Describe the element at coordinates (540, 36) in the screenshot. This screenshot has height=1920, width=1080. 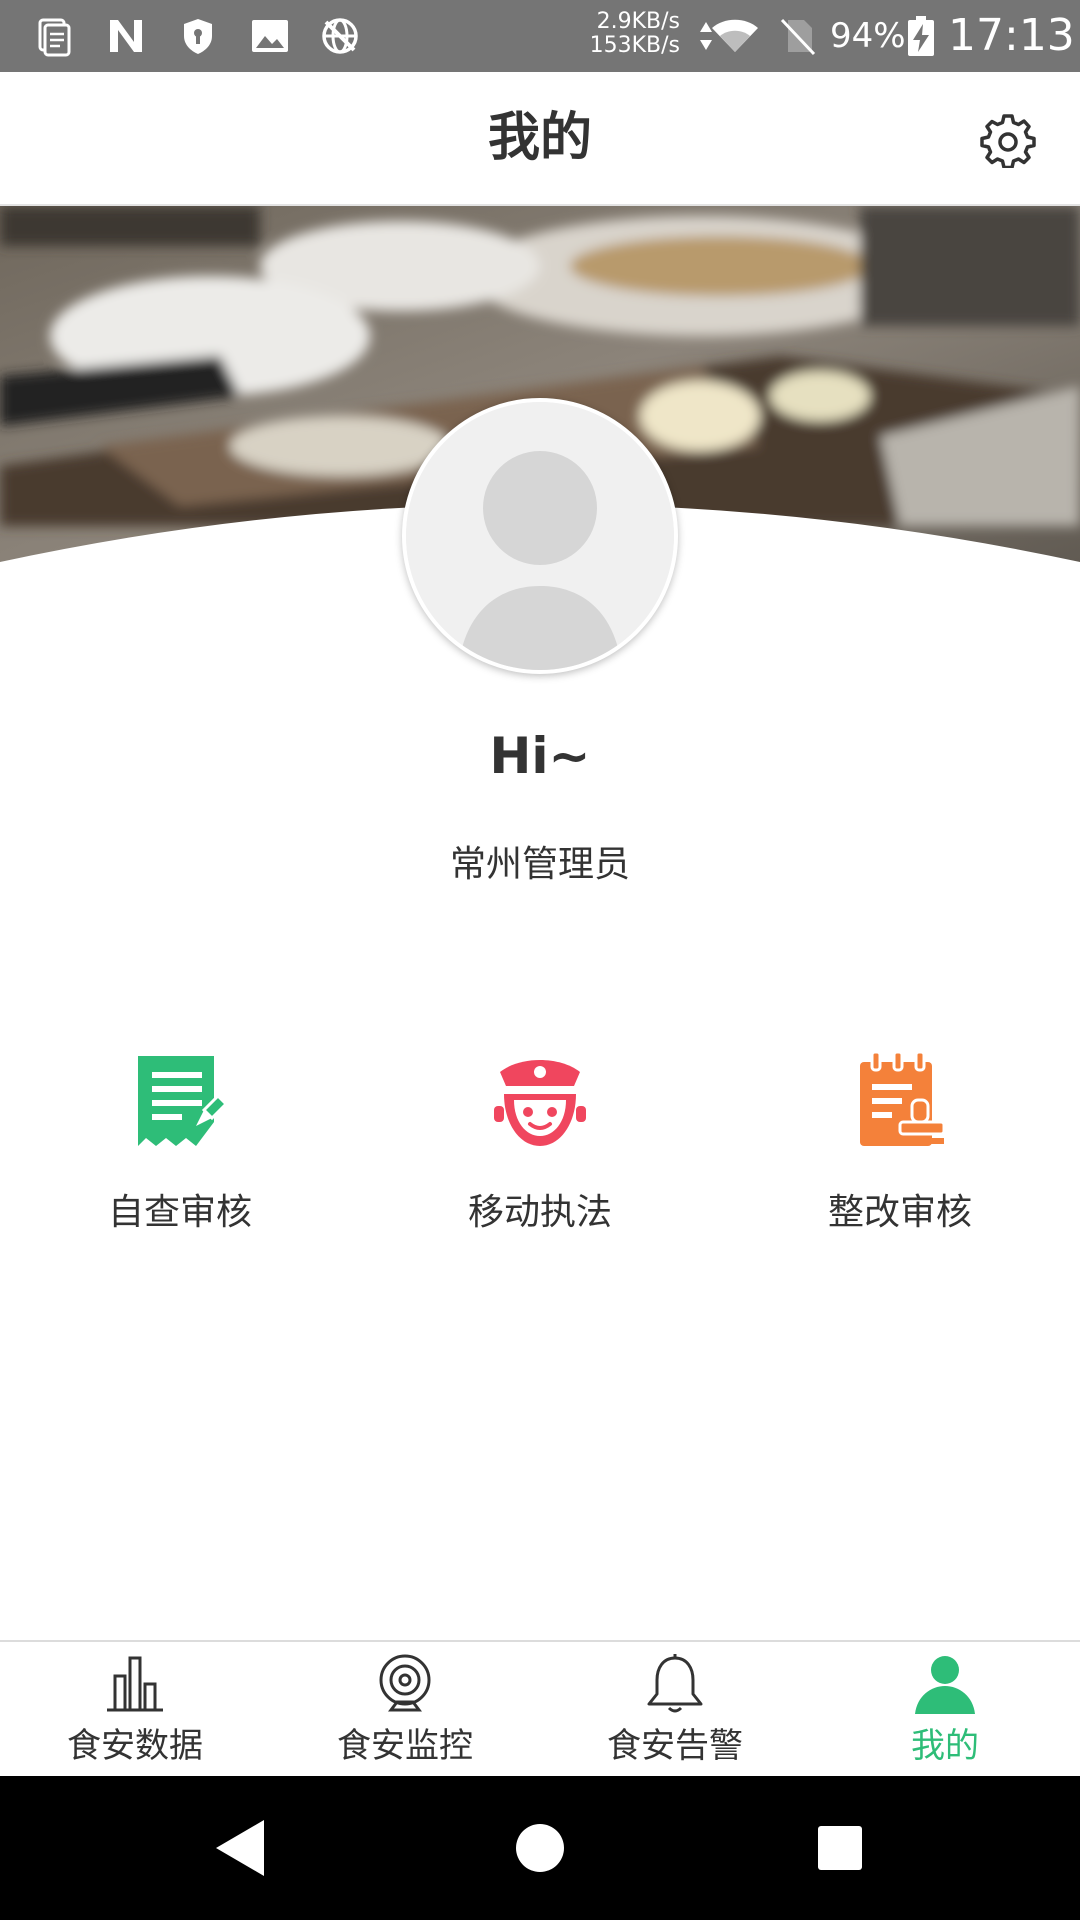
I see `status-bar: 2.9KB/s 153KB/s 94% 17:13` at that location.